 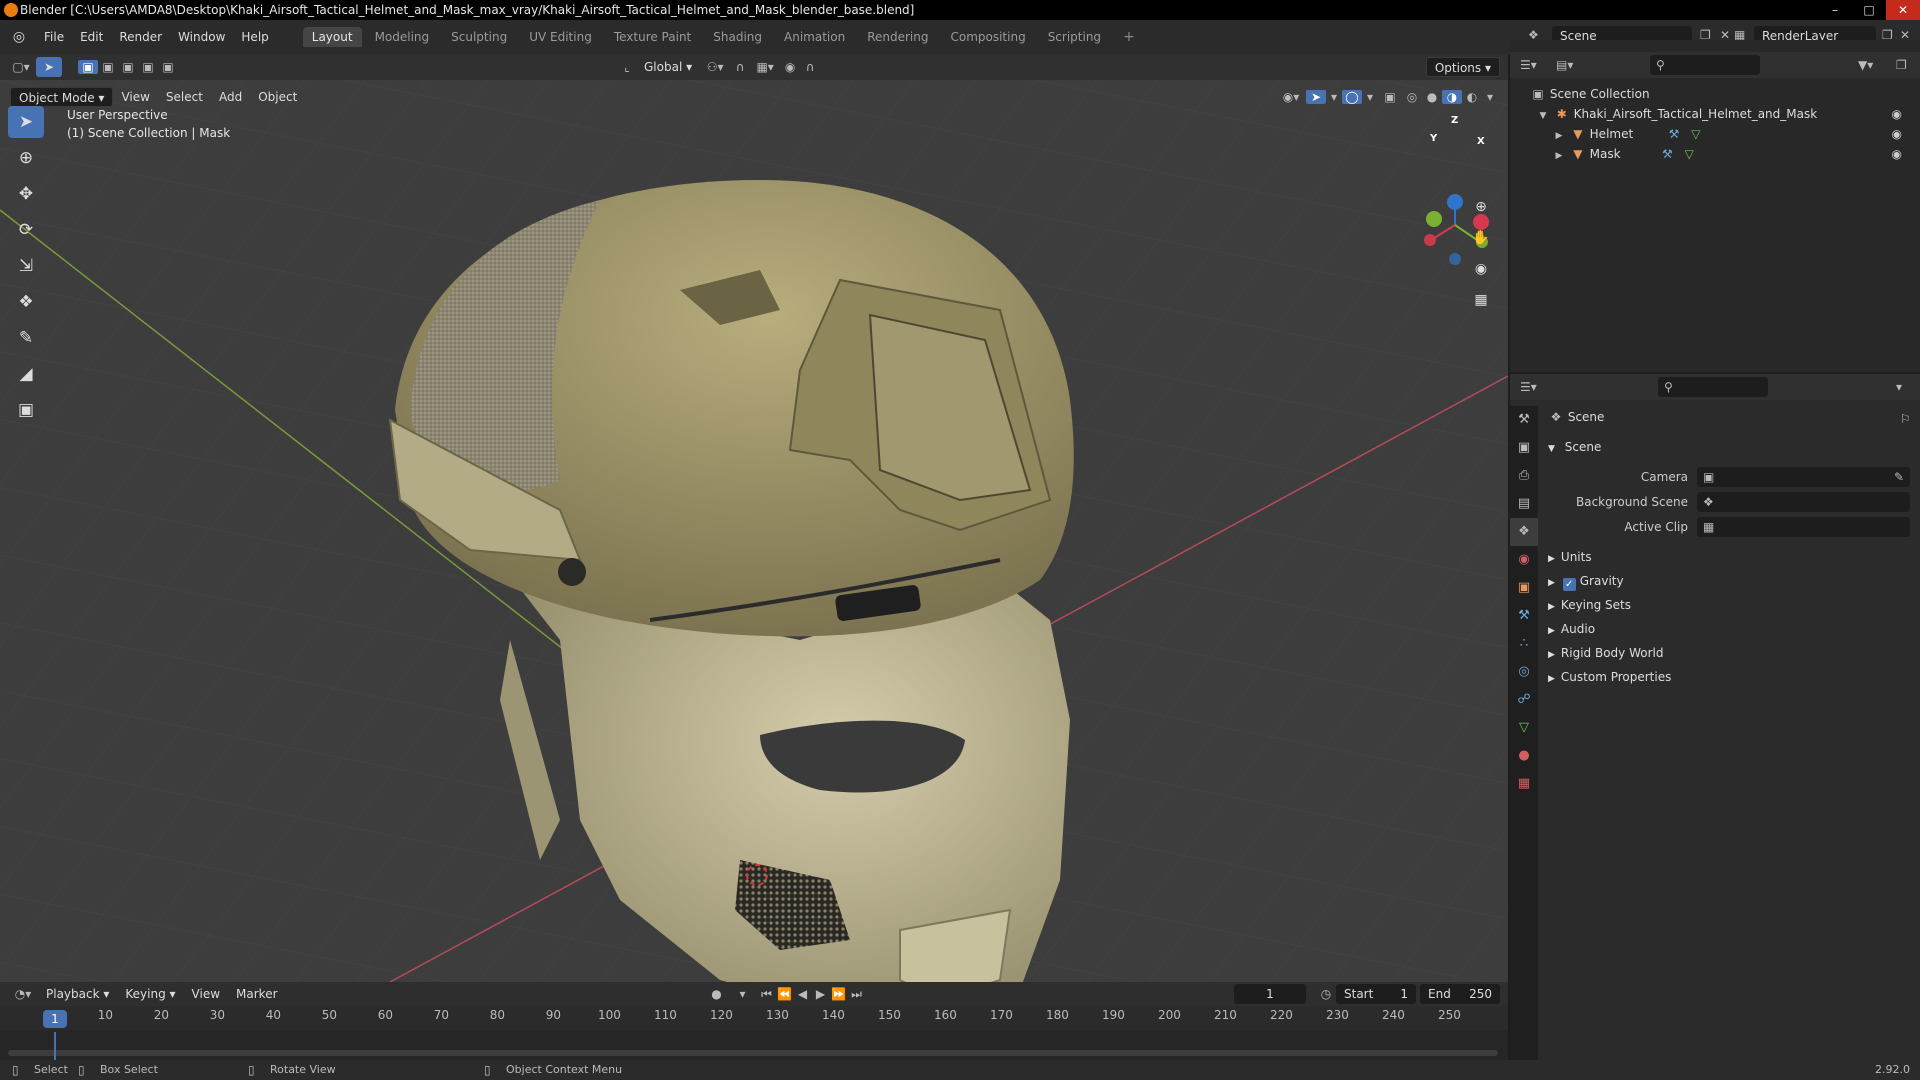 What do you see at coordinates (1835, 10) in the screenshot?
I see `minimize-button: –` at bounding box center [1835, 10].